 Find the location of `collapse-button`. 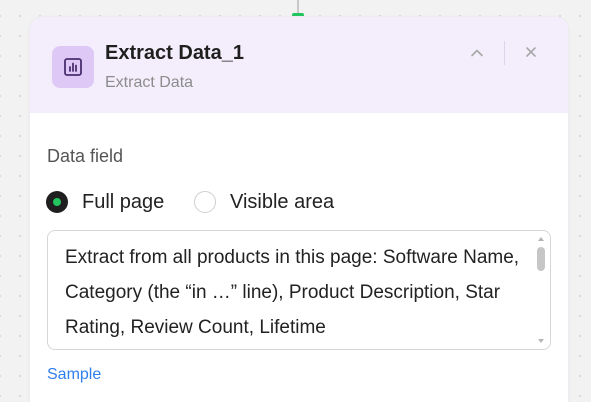

collapse-button is located at coordinates (477, 53).